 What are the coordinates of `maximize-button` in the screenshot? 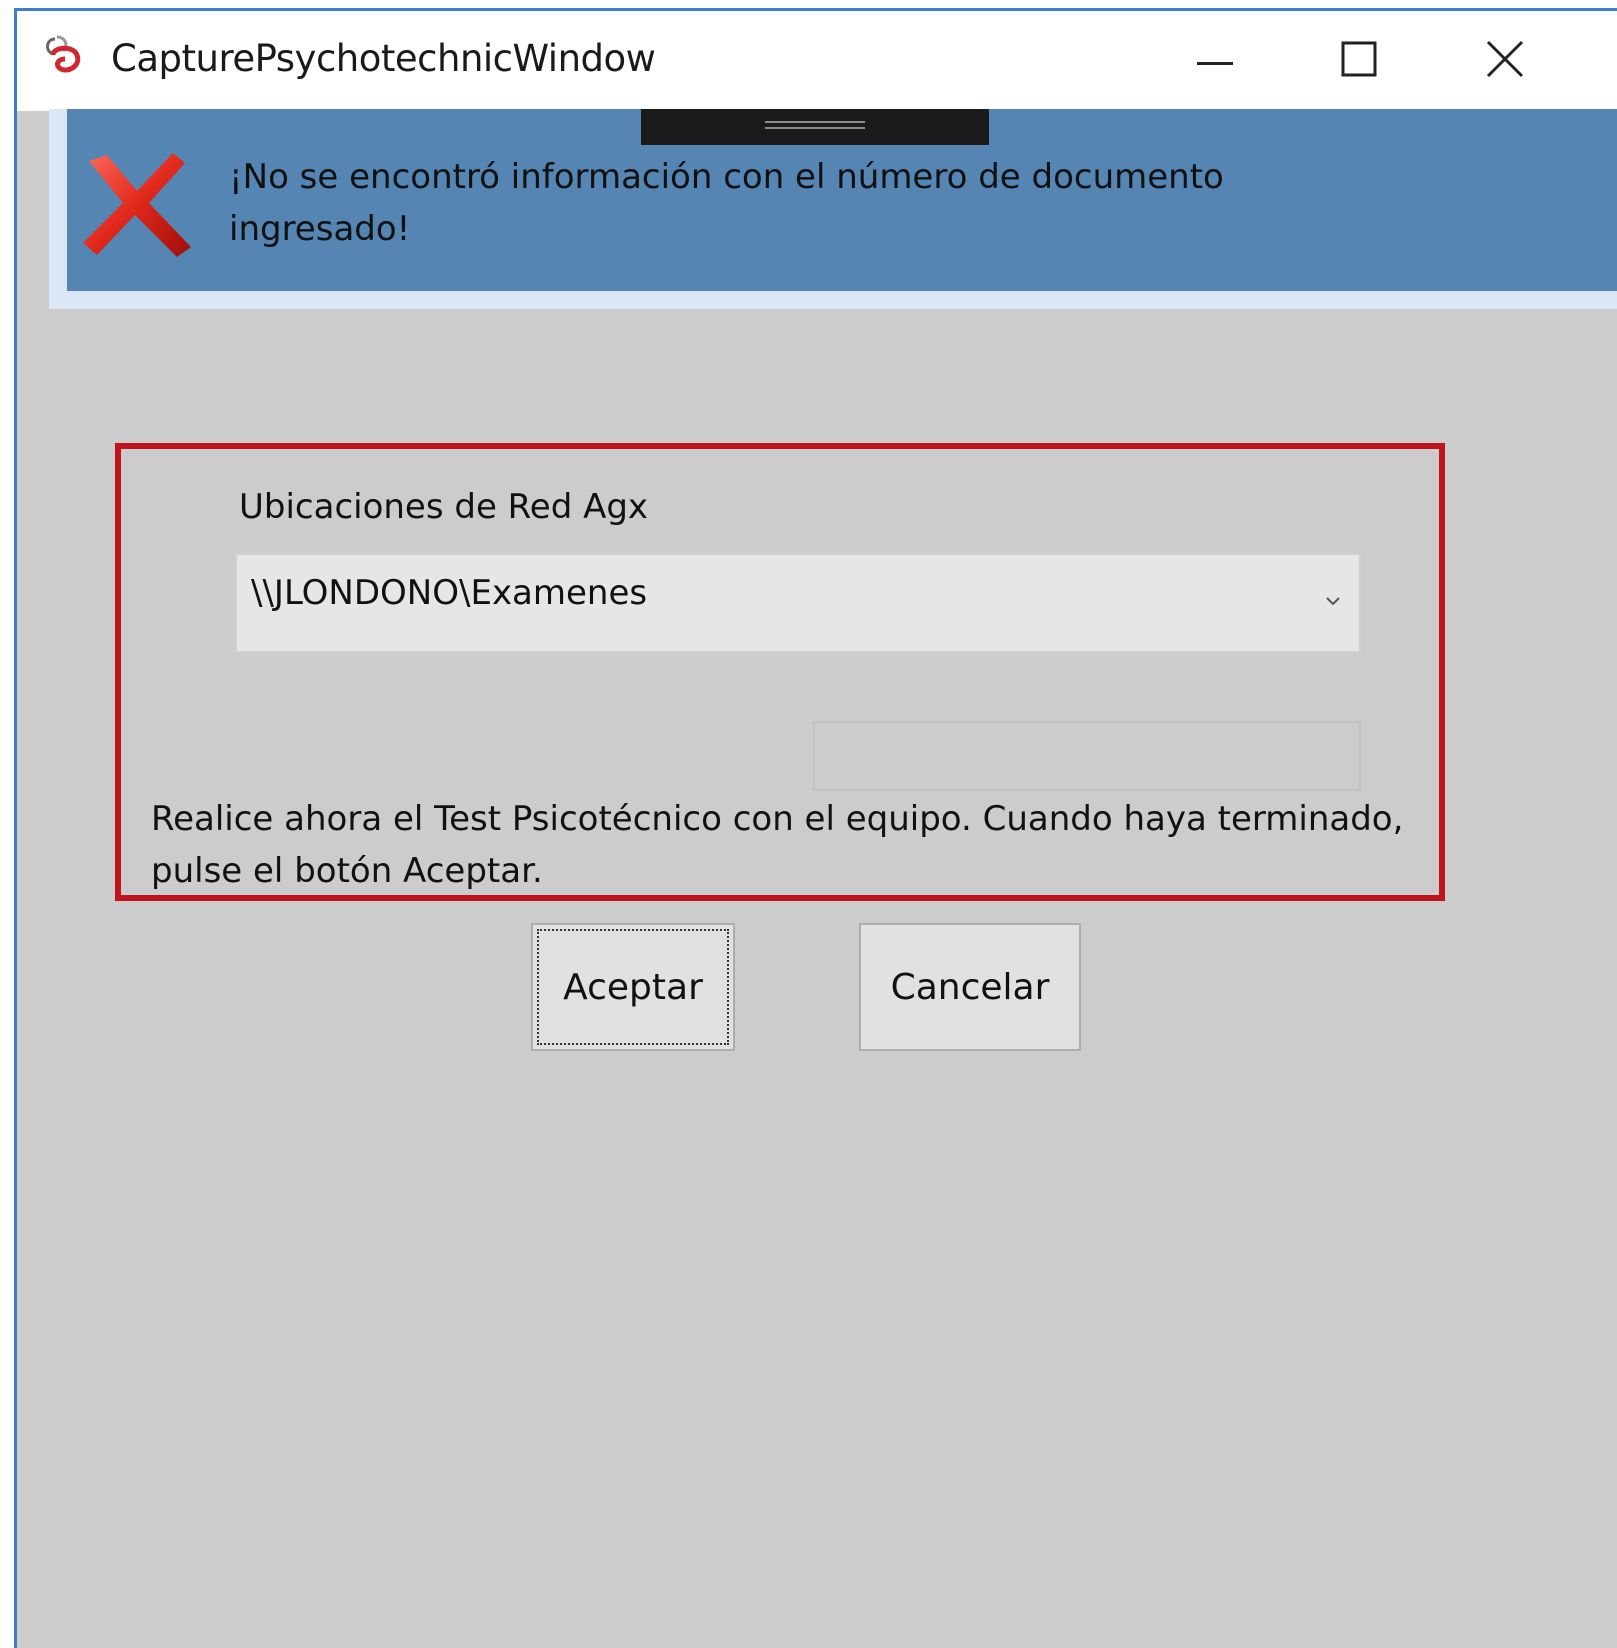 It's located at (1359, 61).